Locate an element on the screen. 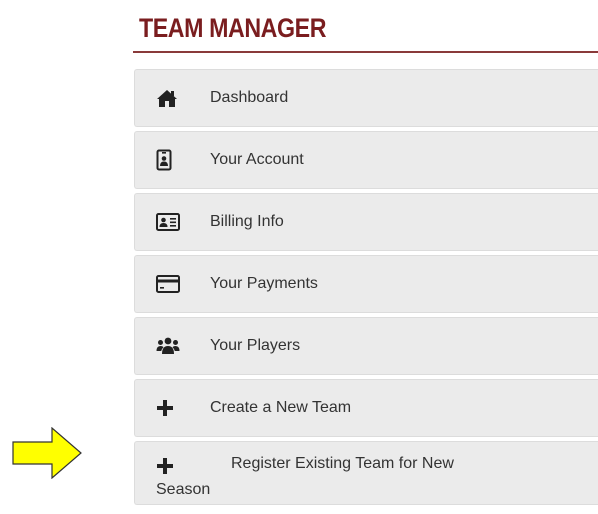  menu-item-your-account: Your Account is located at coordinates (366, 160).